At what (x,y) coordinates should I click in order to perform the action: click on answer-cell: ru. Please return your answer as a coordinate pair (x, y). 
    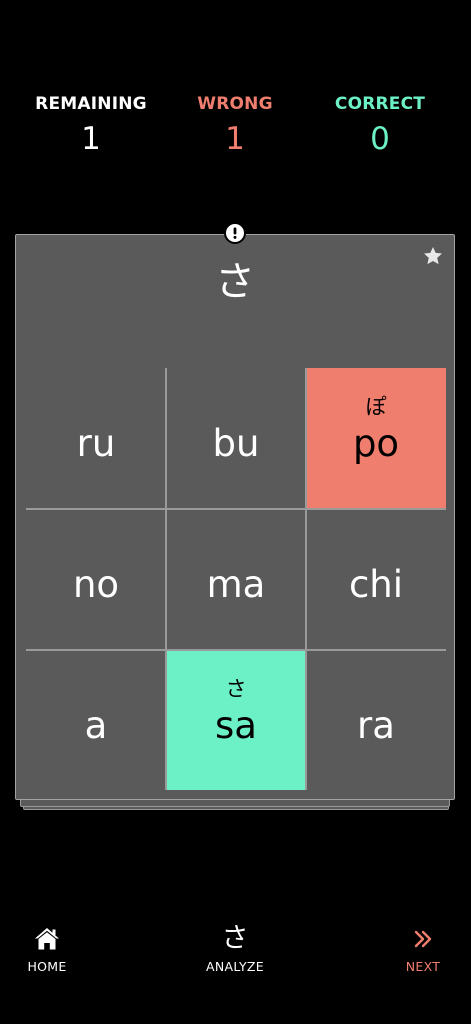
    Looking at the image, I should click on (96, 438).